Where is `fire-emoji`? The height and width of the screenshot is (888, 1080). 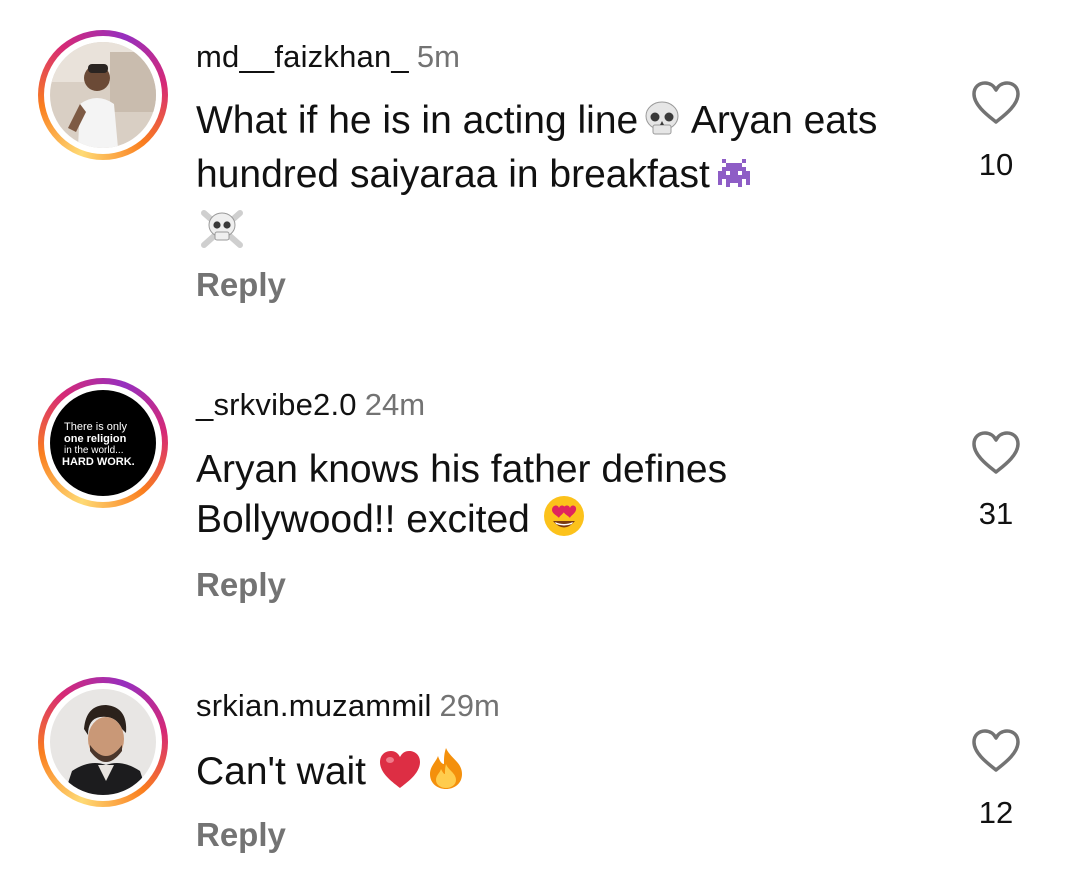
fire-emoji is located at coordinates (446, 774).